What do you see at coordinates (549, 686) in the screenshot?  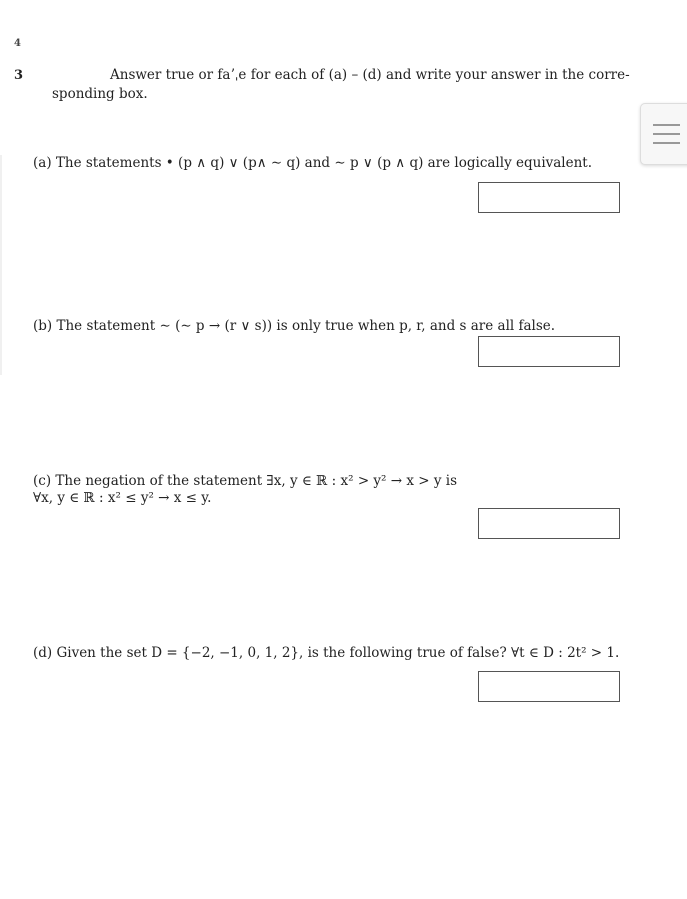 I see `part-d-answer-box` at bounding box center [549, 686].